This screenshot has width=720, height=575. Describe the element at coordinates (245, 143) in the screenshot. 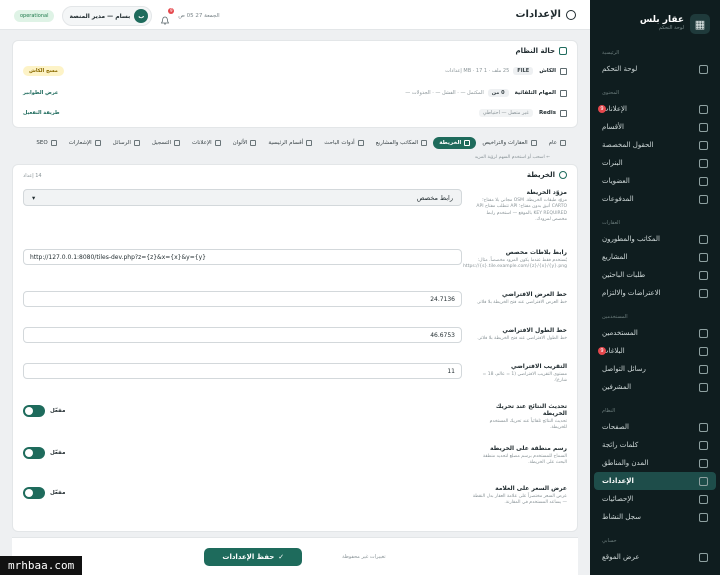

I see `settings-tab: الألوان` at that location.